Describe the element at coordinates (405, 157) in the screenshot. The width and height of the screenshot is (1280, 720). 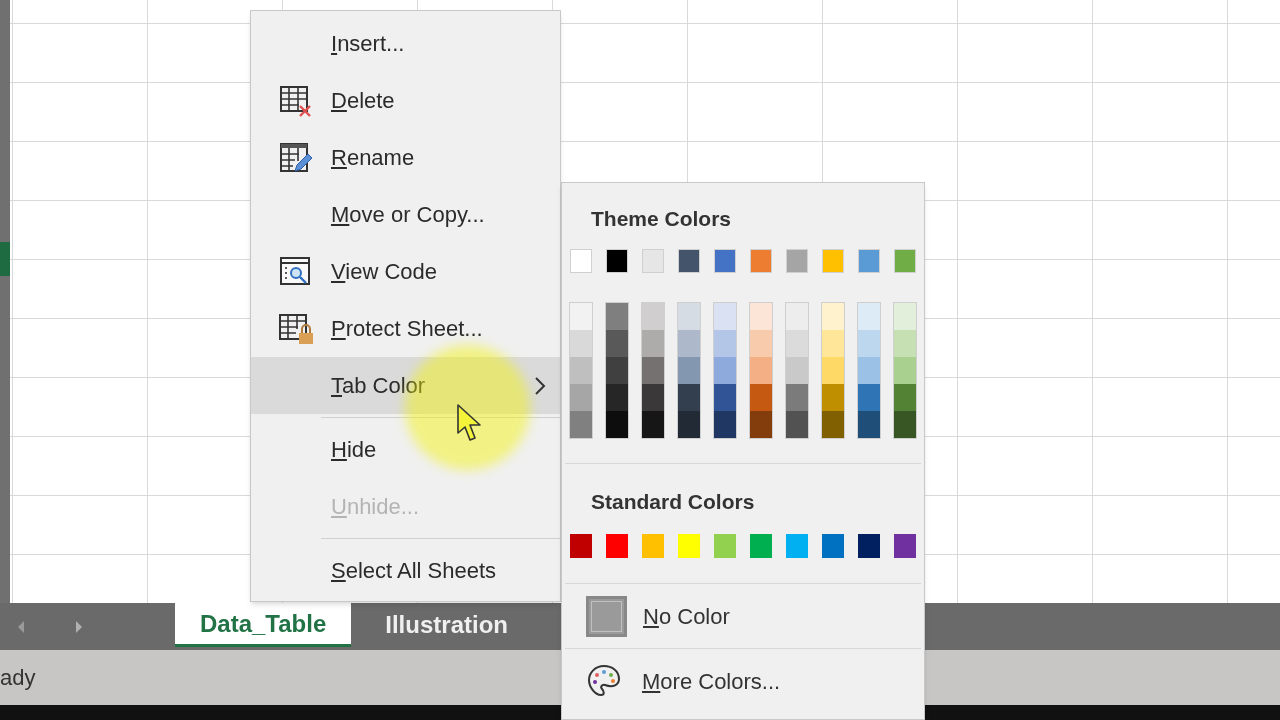
I see `menu-item: Rename` at that location.